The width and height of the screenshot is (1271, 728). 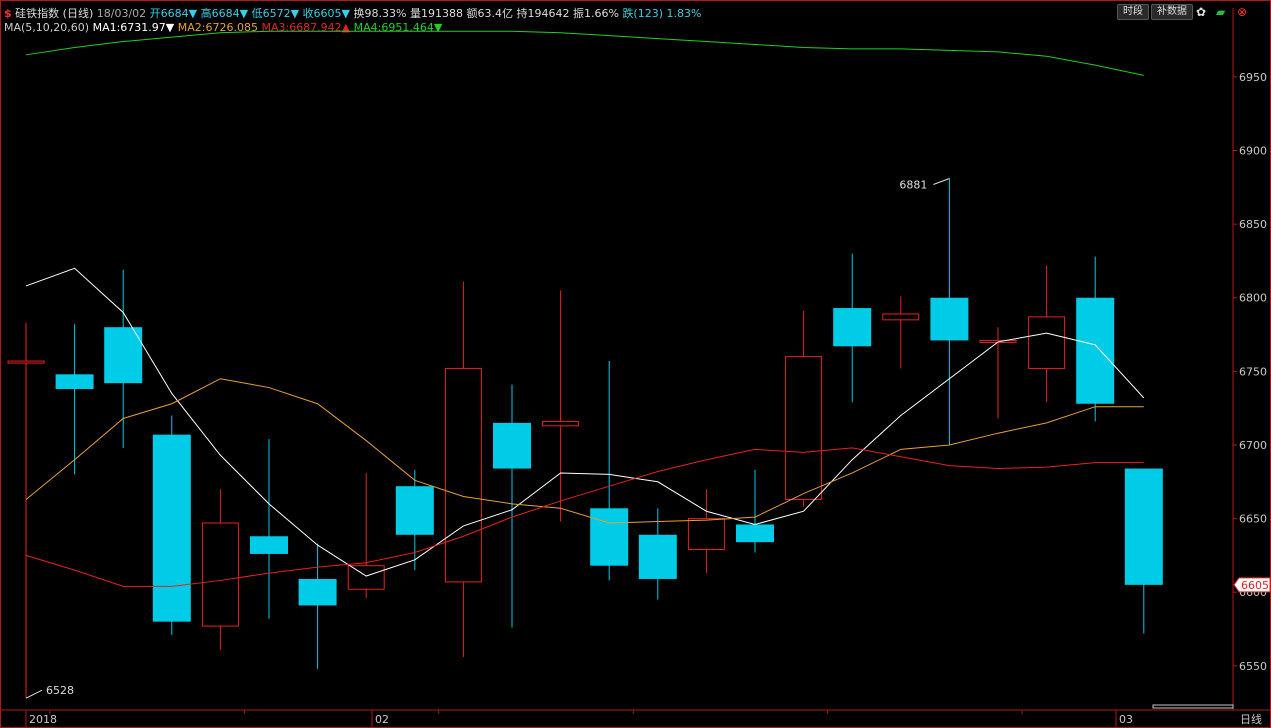 I want to click on y-tick-label: 6650, so click(x=1253, y=519).